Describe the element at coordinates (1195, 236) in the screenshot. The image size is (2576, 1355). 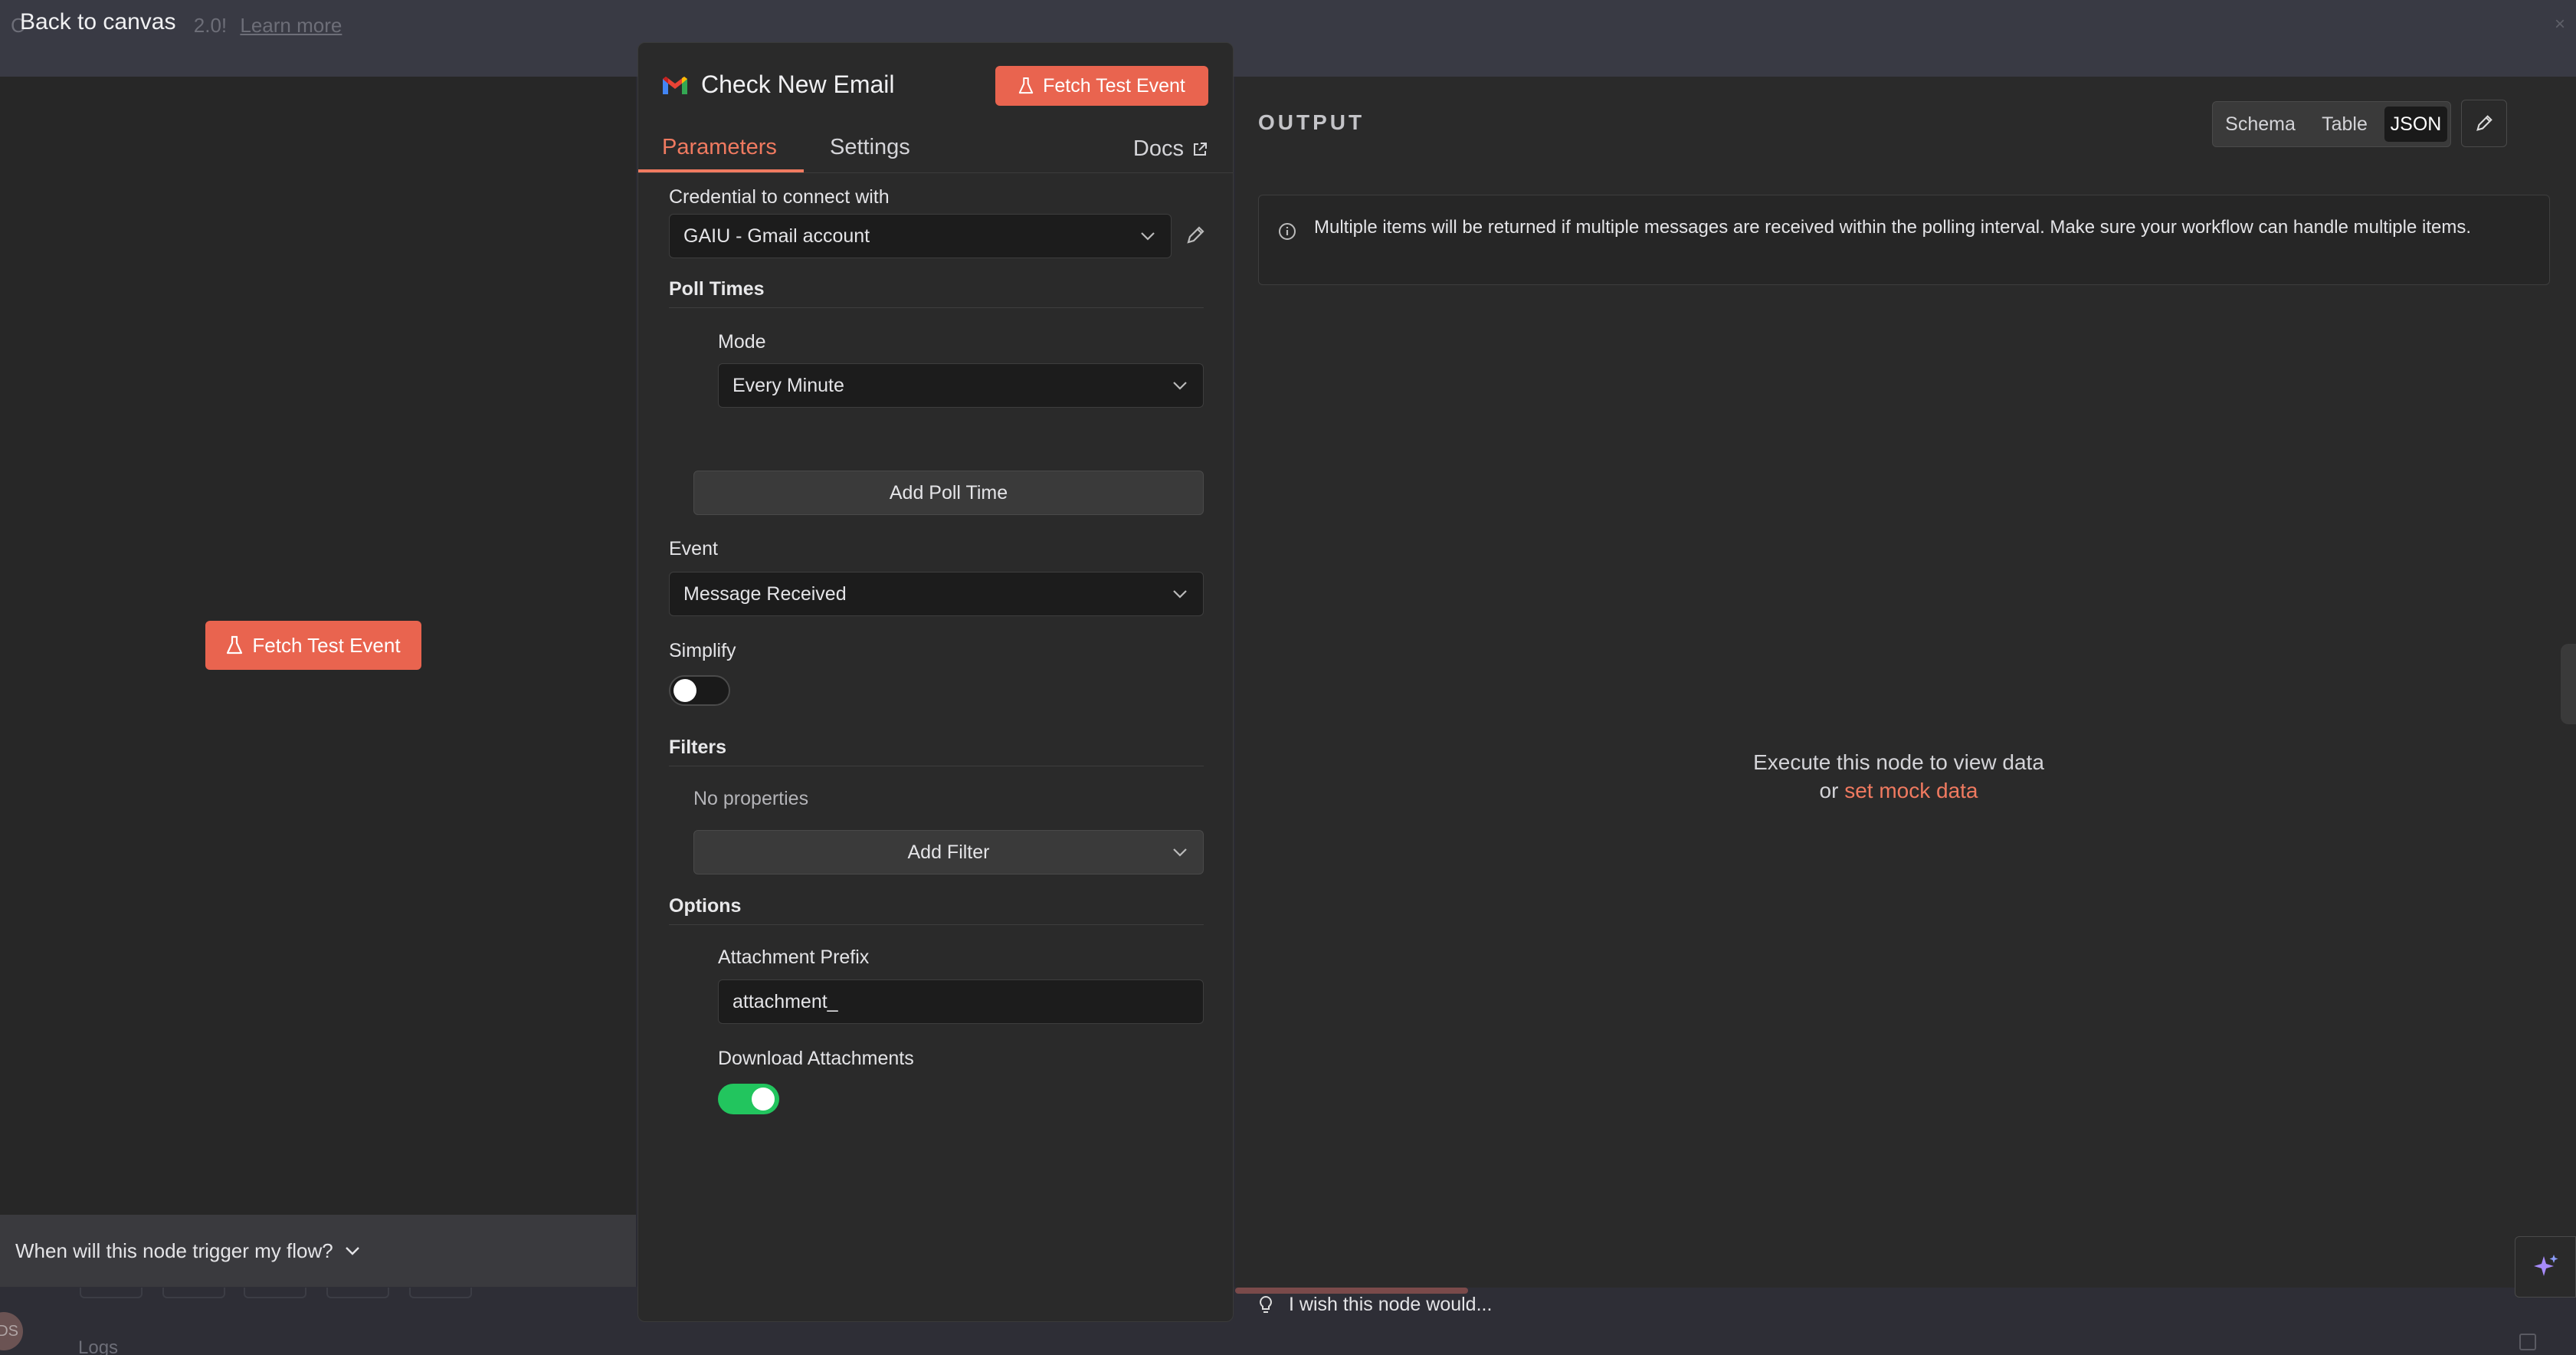
I see `edit-credential-pencil-icon` at that location.